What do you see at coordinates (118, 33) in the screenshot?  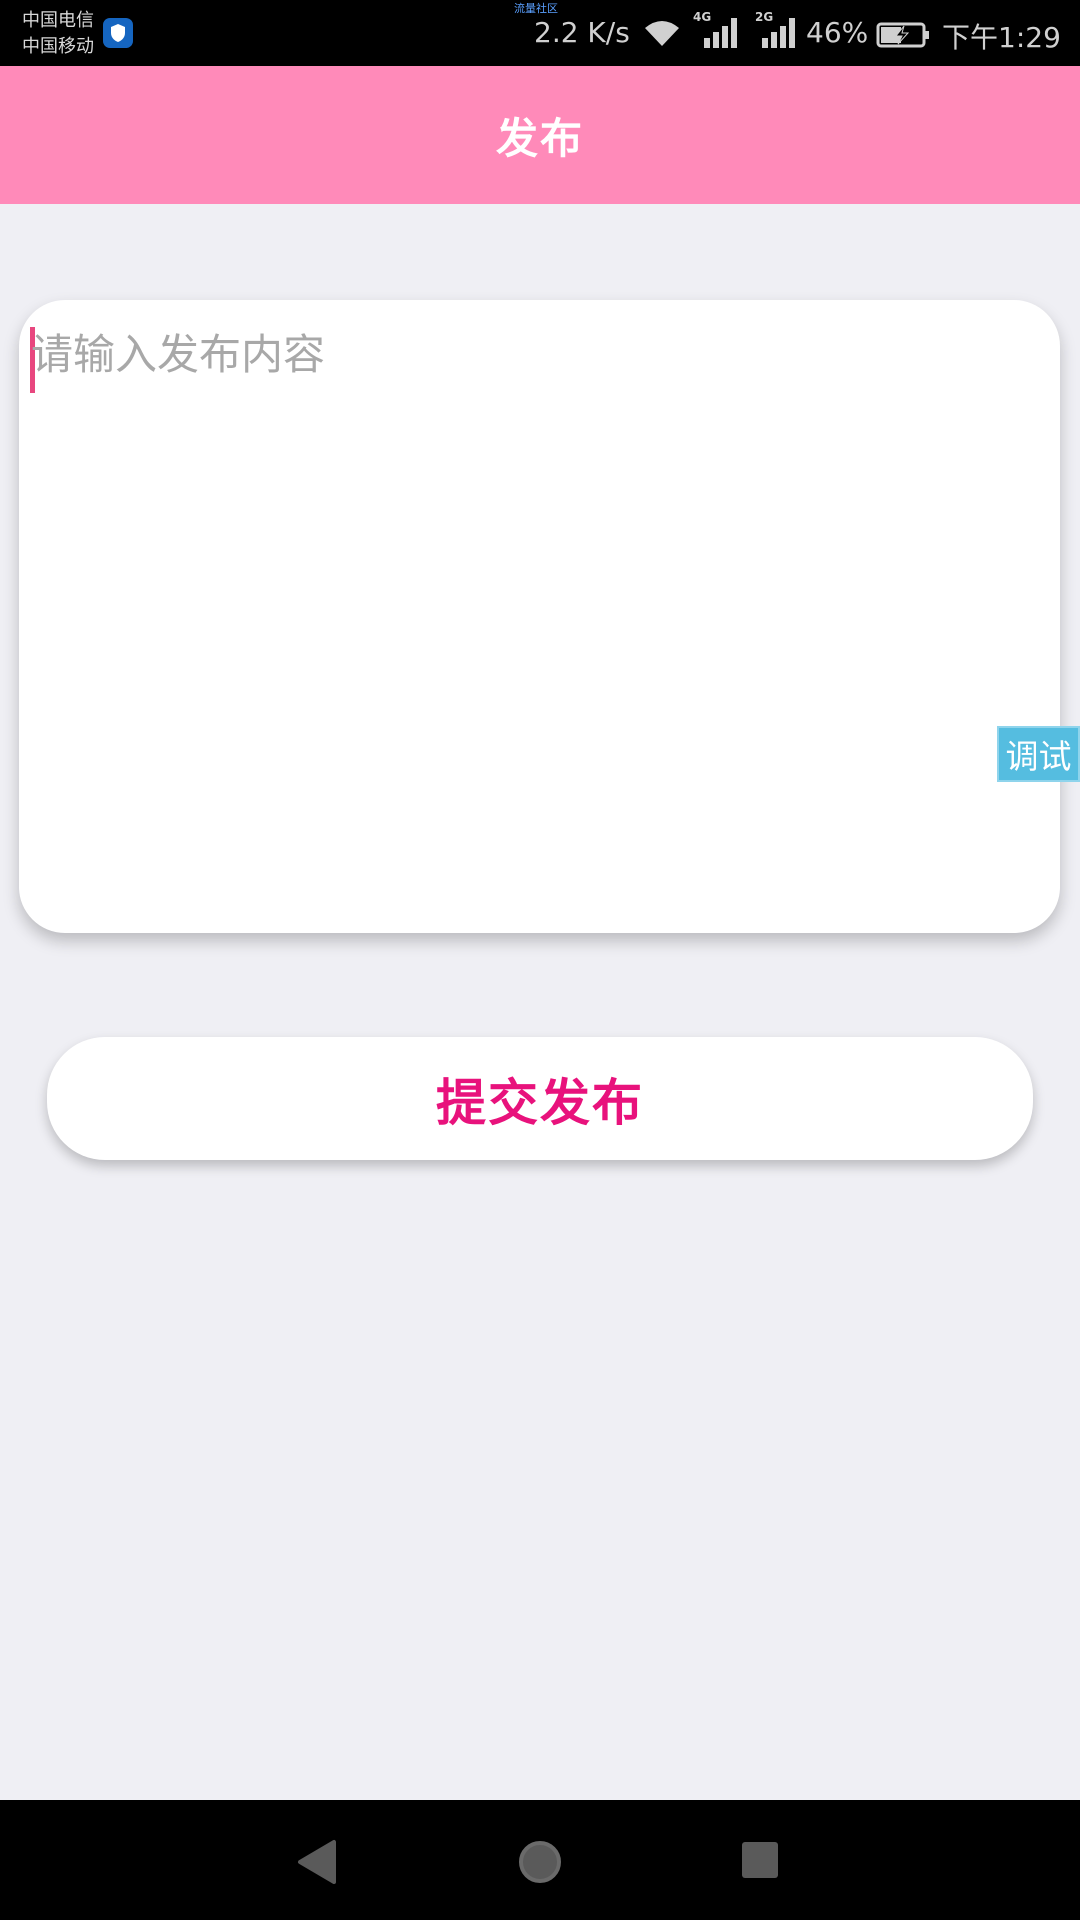 I see `shield-icon` at bounding box center [118, 33].